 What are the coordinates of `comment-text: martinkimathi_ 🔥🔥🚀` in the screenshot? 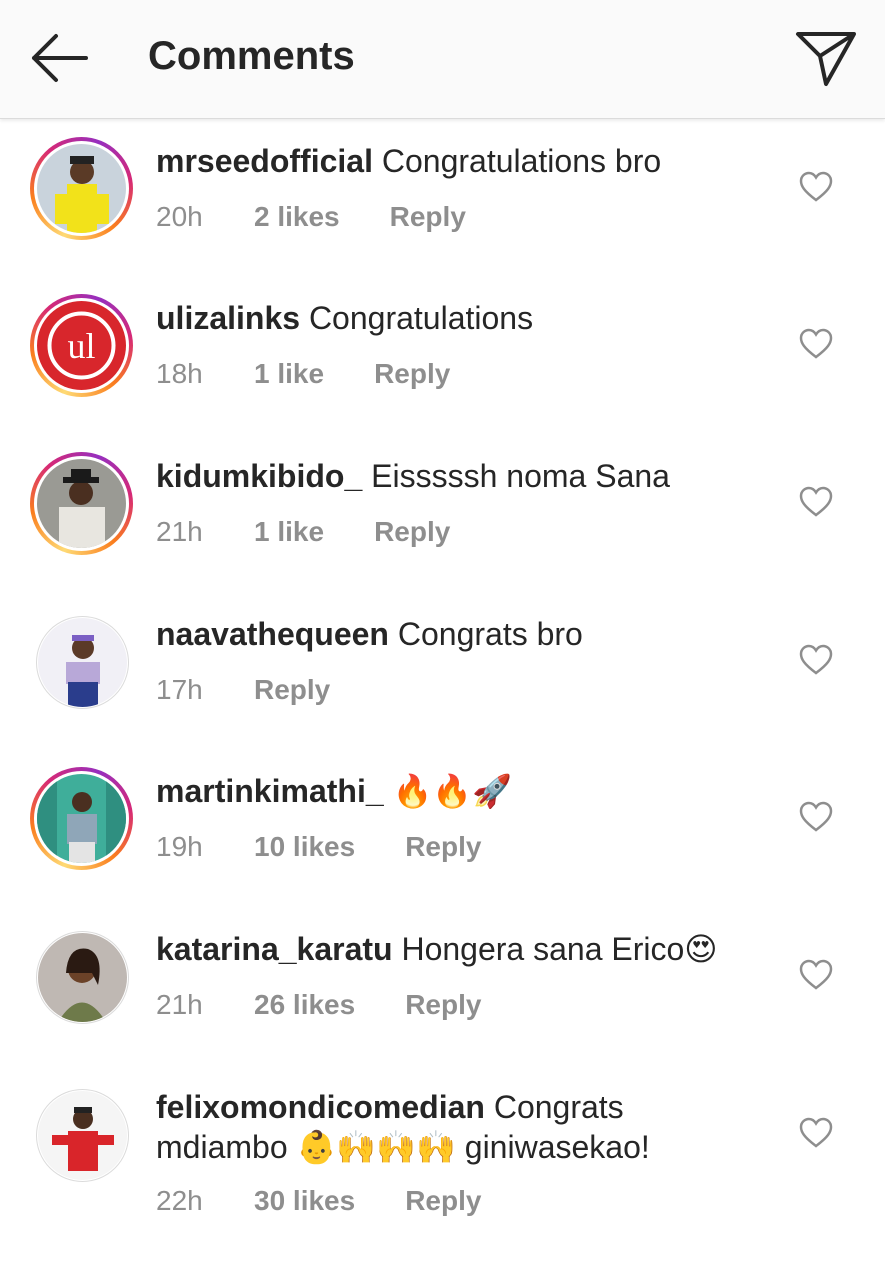 It's located at (466, 791).